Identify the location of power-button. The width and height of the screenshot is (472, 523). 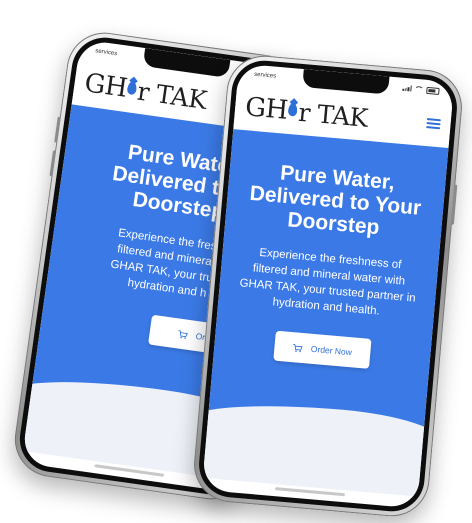
(454, 204).